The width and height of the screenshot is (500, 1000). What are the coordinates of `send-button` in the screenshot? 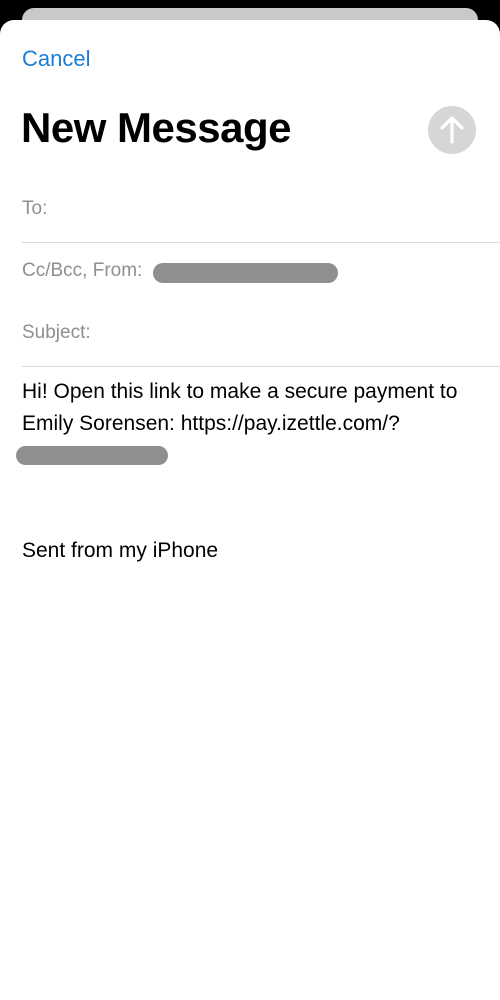 It's located at (452, 130).